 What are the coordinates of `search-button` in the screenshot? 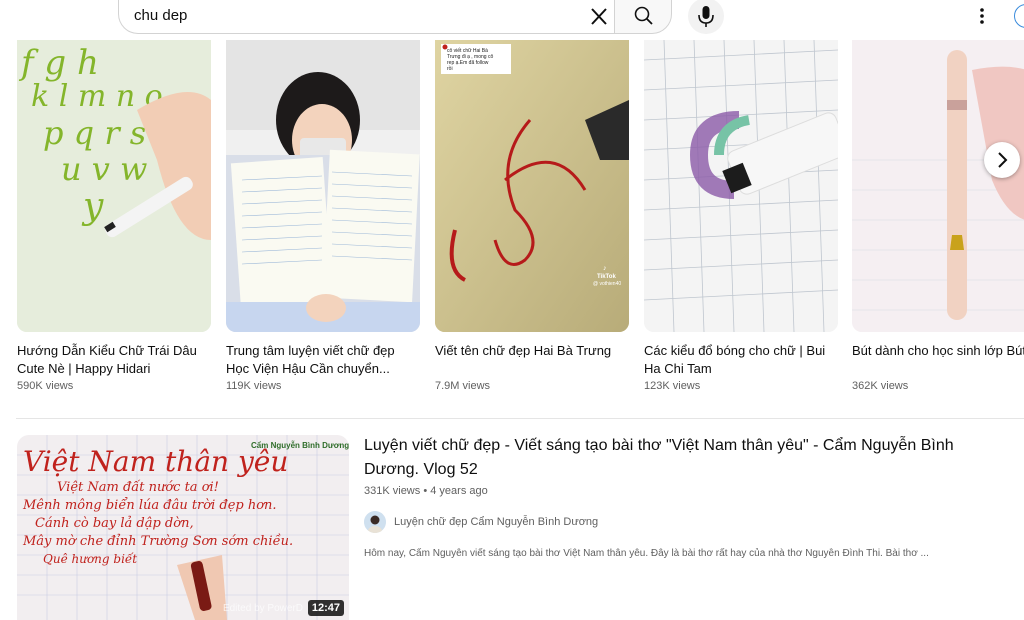 It's located at (643, 17).